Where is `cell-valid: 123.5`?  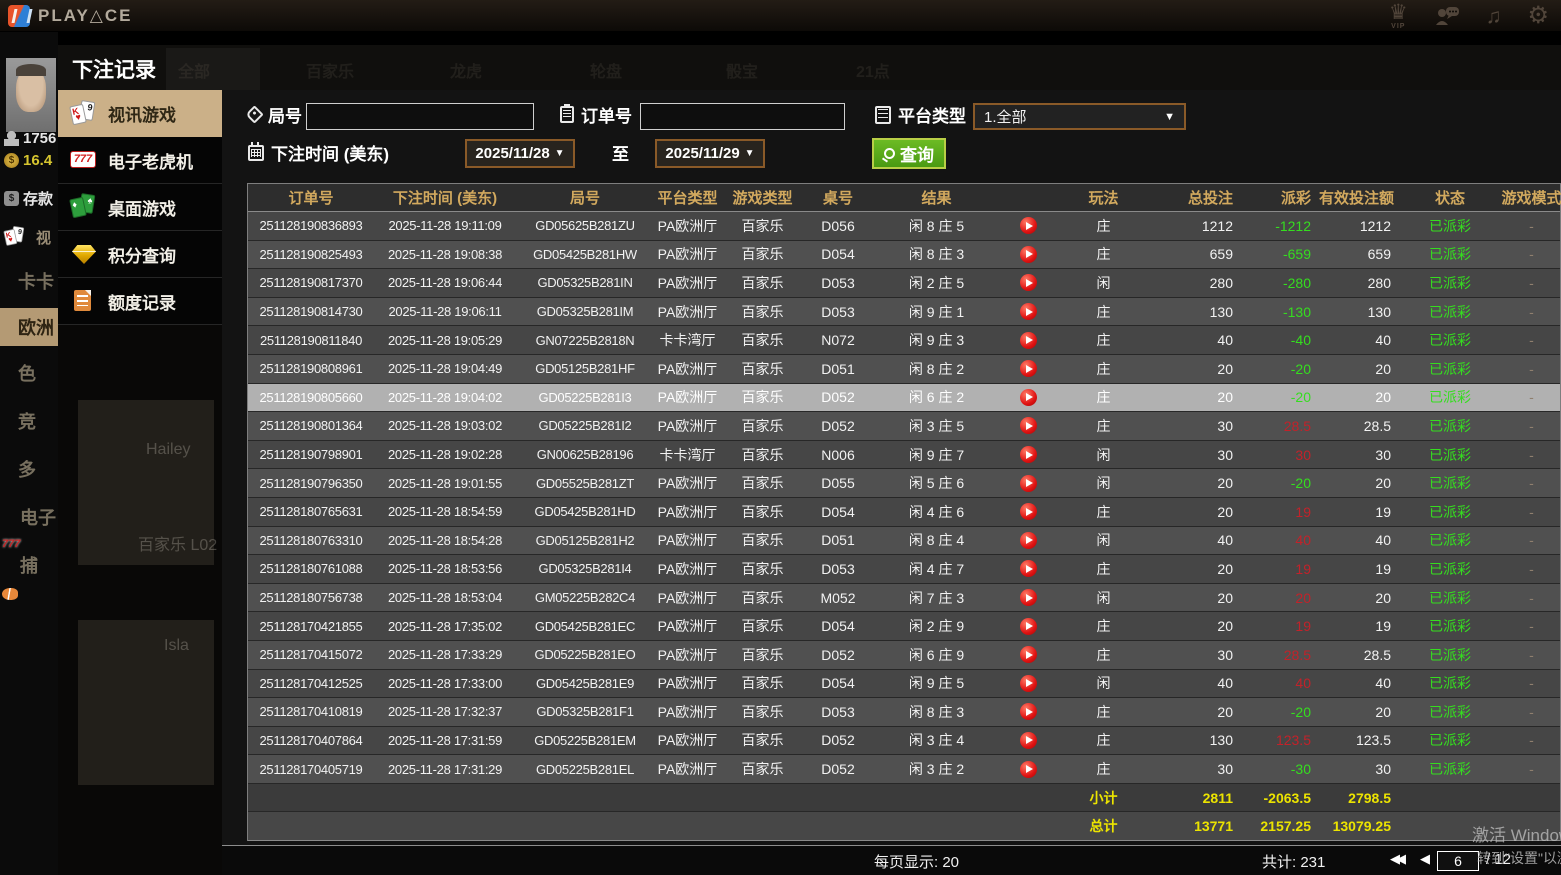 cell-valid: 123.5 is located at coordinates (1373, 740).